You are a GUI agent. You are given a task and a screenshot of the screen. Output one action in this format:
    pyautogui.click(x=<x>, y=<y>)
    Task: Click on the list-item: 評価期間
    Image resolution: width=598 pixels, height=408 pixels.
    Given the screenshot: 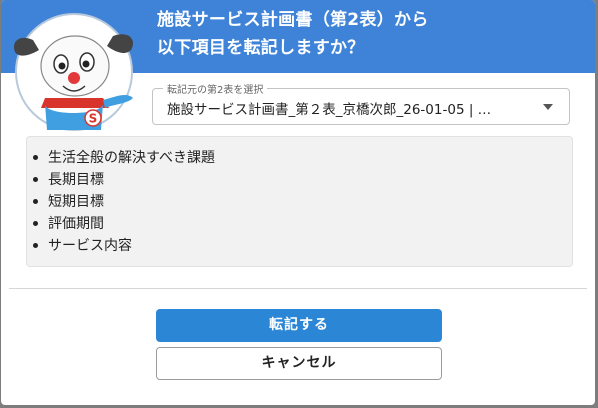 What is the action you would take?
    pyautogui.click(x=299, y=224)
    